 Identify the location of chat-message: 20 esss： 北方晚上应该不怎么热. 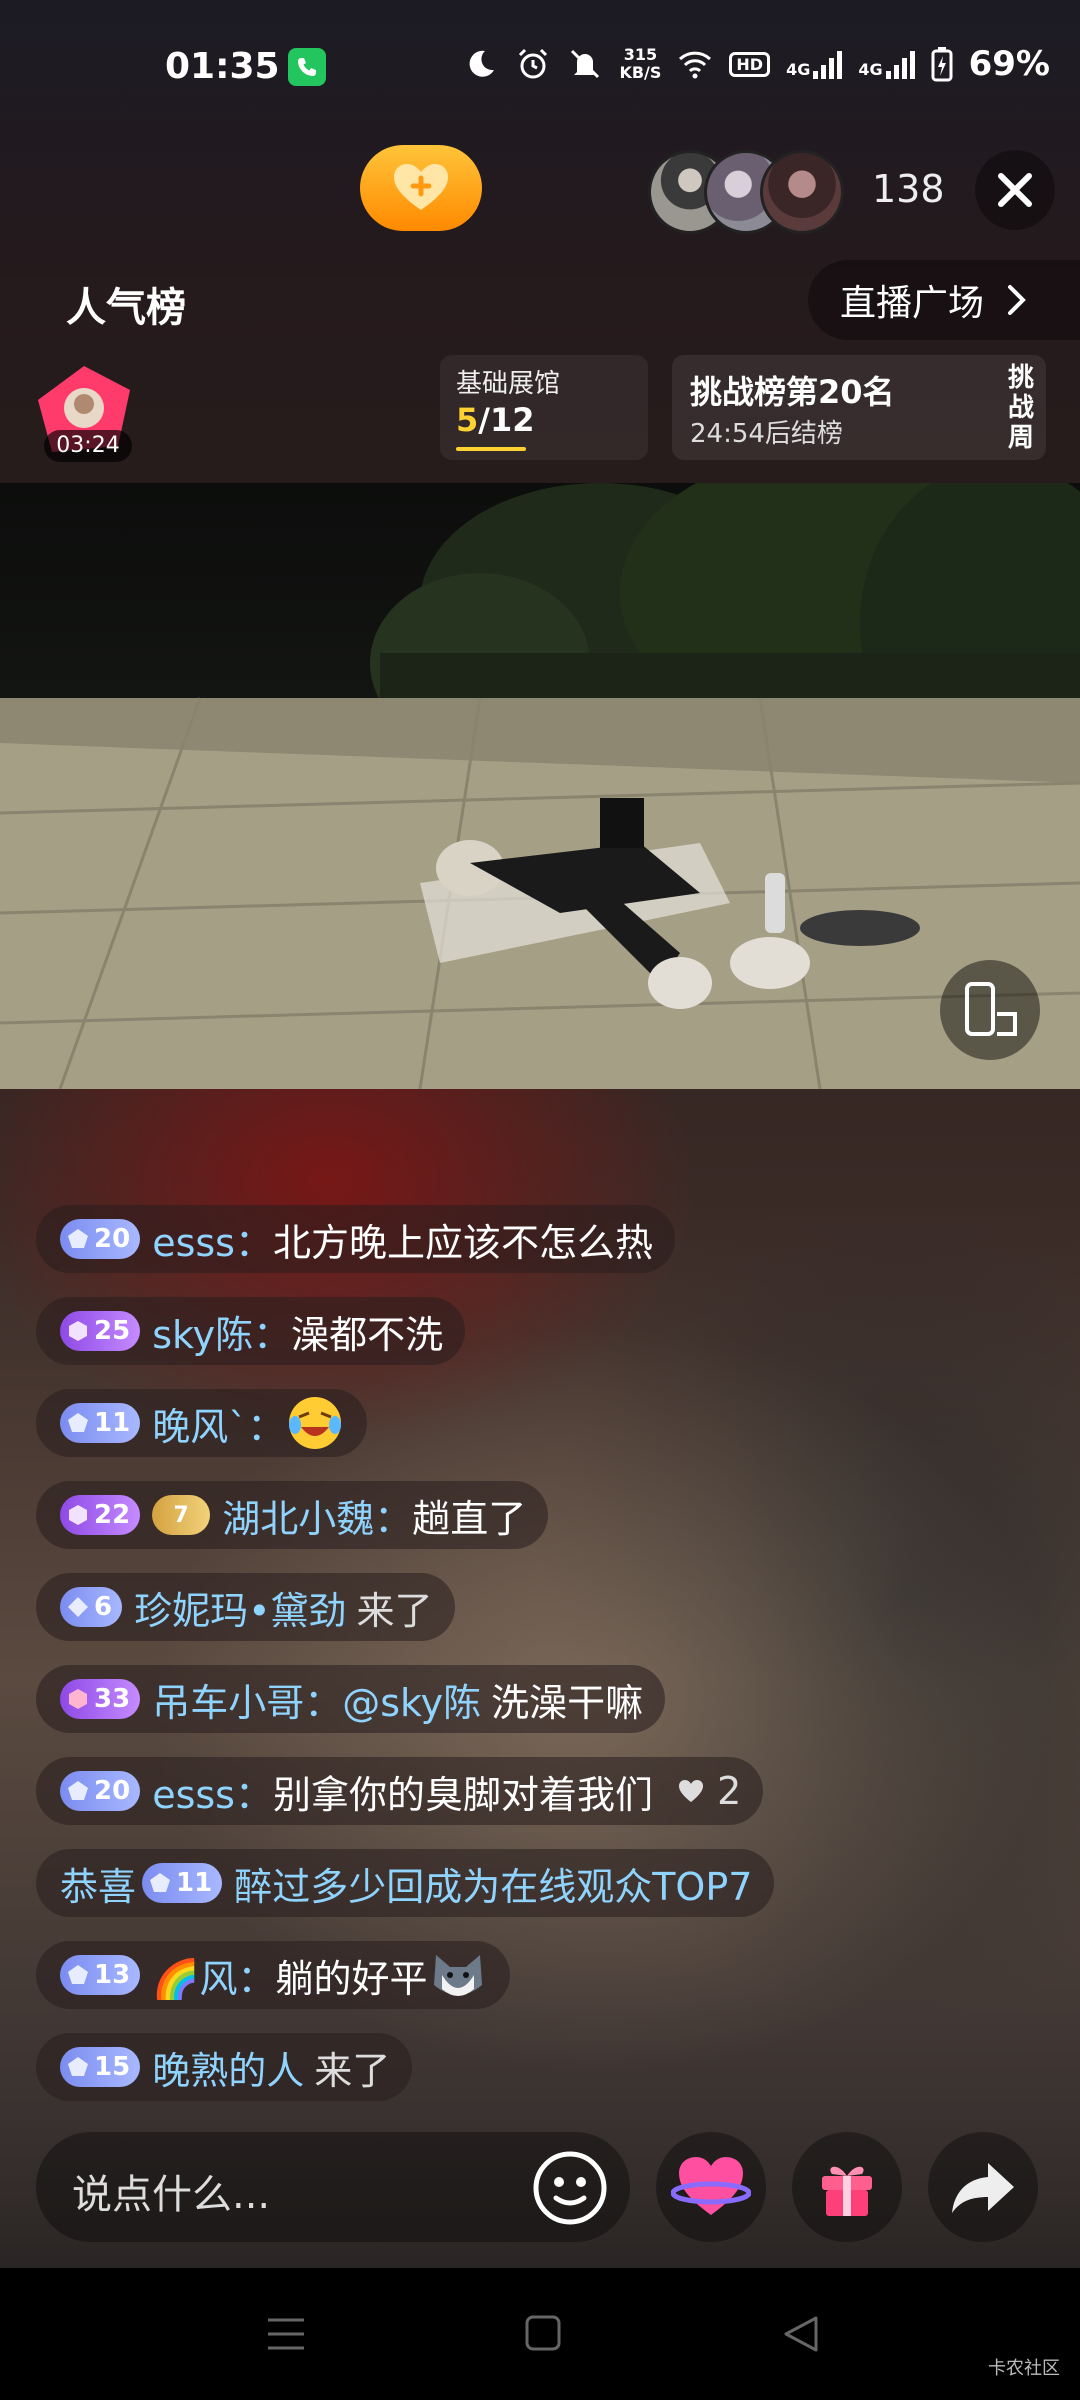
(355, 1239).